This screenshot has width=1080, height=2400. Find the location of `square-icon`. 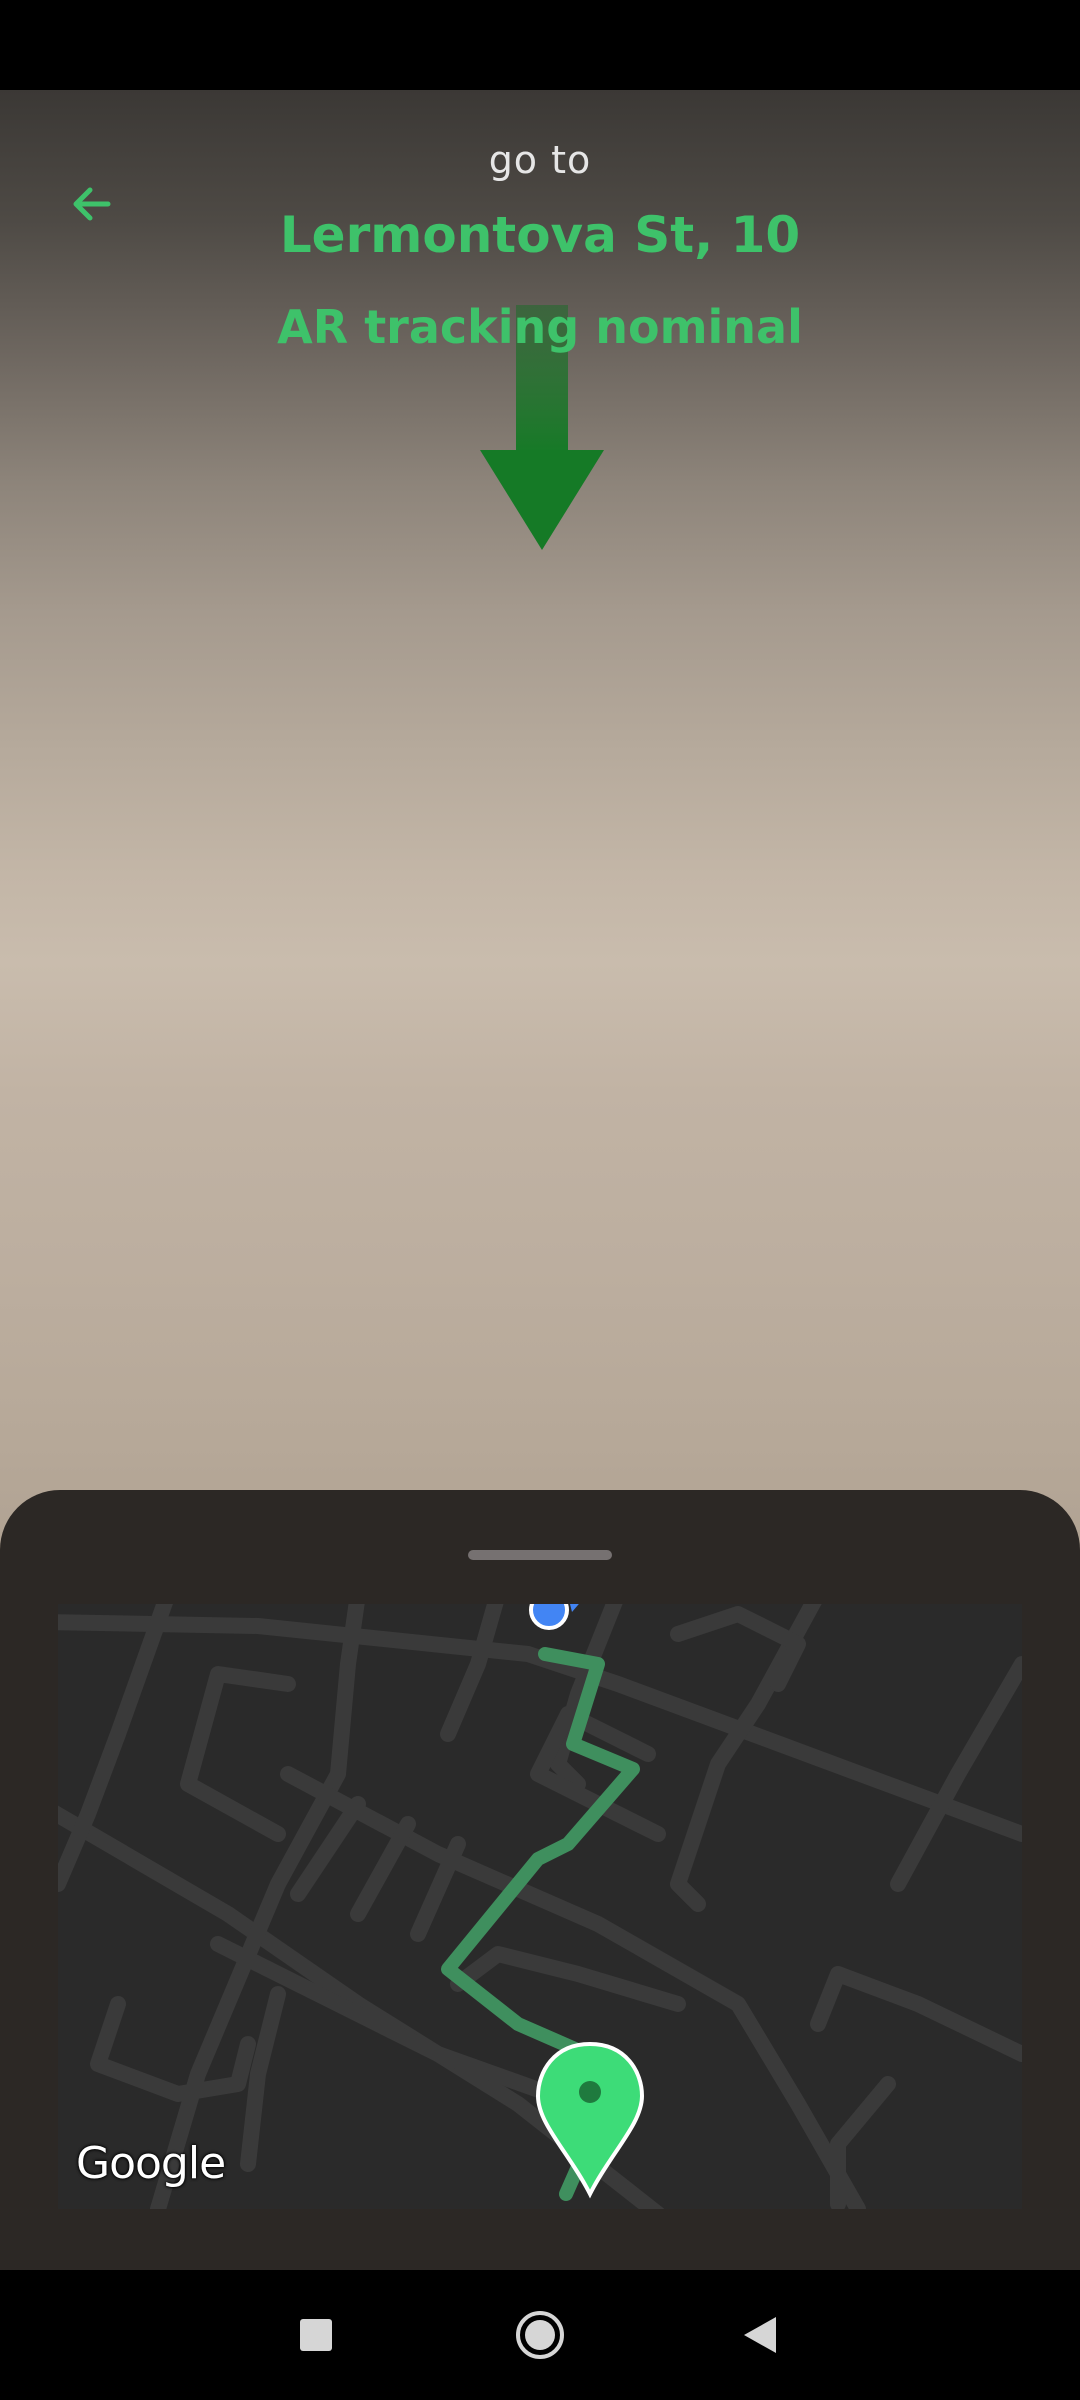

square-icon is located at coordinates (316, 2335).